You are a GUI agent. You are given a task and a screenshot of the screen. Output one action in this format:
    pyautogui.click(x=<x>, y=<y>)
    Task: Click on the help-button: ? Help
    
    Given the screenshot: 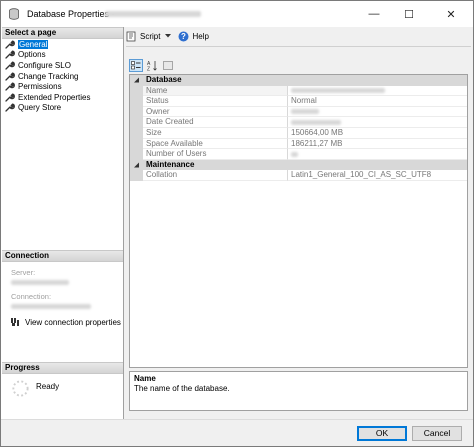 What is the action you would take?
    pyautogui.click(x=193, y=36)
    